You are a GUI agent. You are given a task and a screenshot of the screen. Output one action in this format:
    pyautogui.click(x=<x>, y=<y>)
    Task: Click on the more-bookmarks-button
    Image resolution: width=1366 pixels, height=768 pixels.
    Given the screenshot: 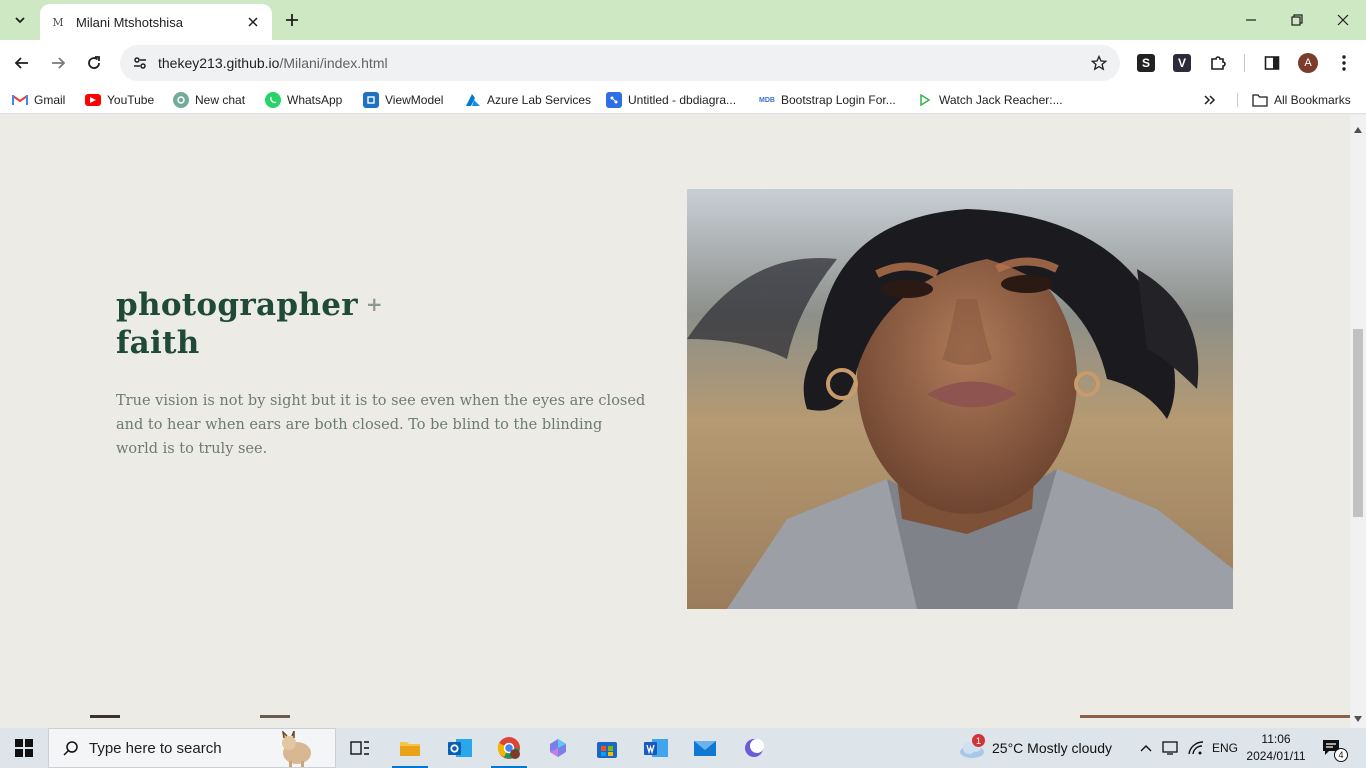 What is the action you would take?
    pyautogui.click(x=1210, y=100)
    